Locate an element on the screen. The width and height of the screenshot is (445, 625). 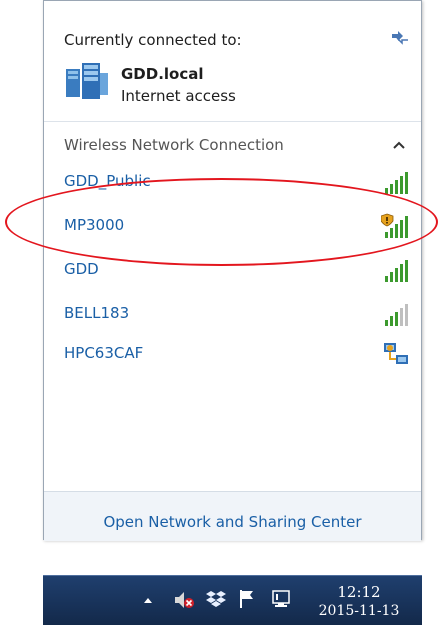
connected-label: Currently connected to: is located at coordinates (153, 40).